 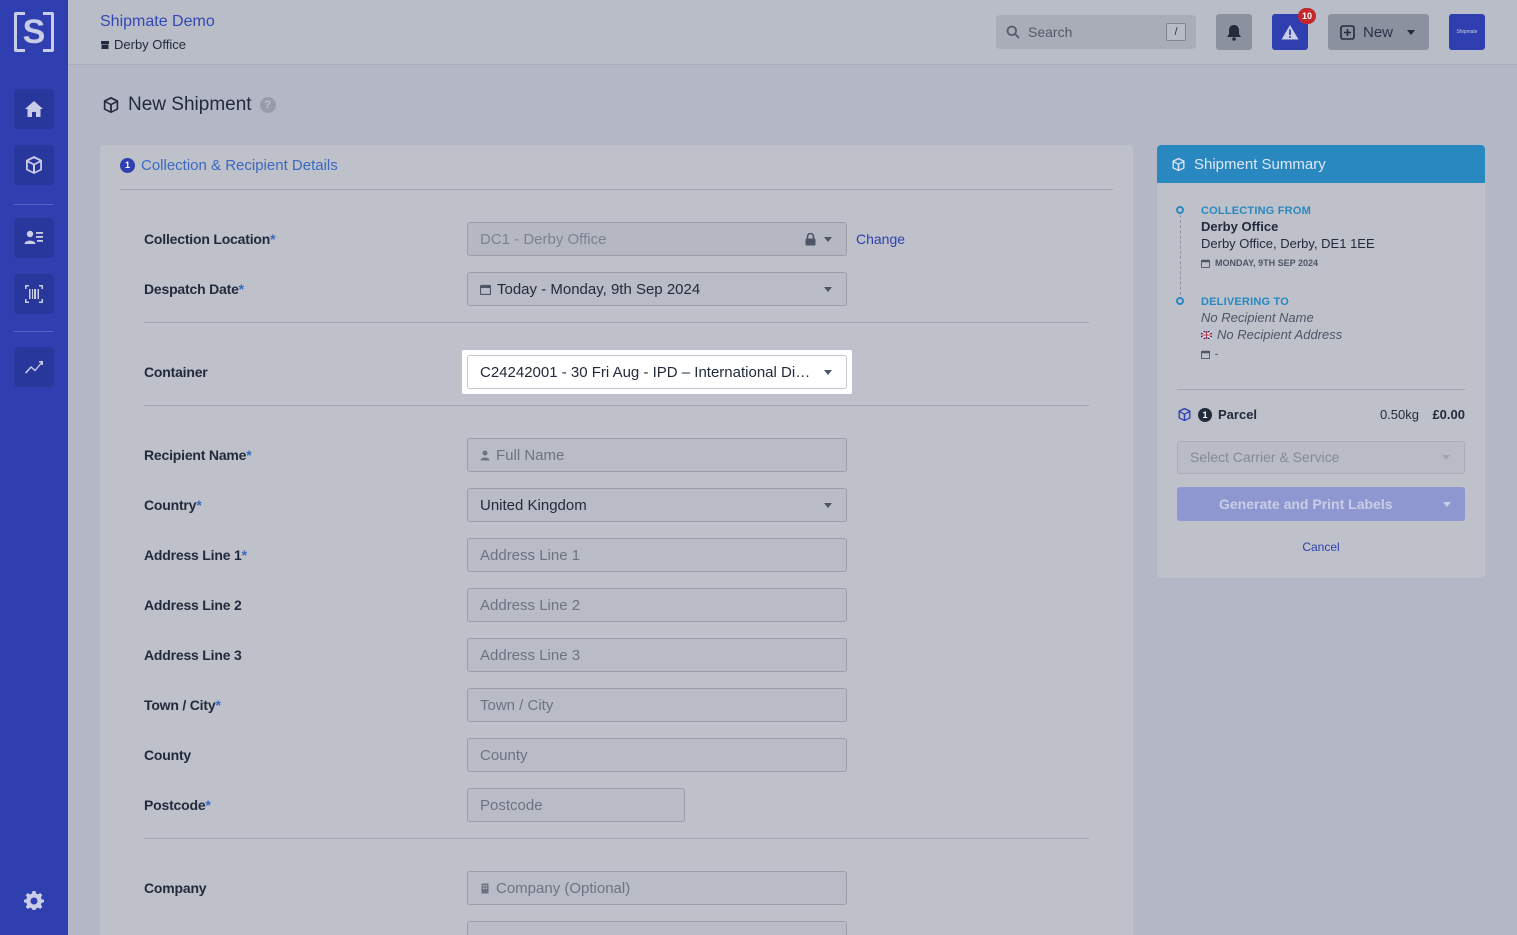 What do you see at coordinates (1050, 32) in the screenshot?
I see `search-placeholder: Search` at bounding box center [1050, 32].